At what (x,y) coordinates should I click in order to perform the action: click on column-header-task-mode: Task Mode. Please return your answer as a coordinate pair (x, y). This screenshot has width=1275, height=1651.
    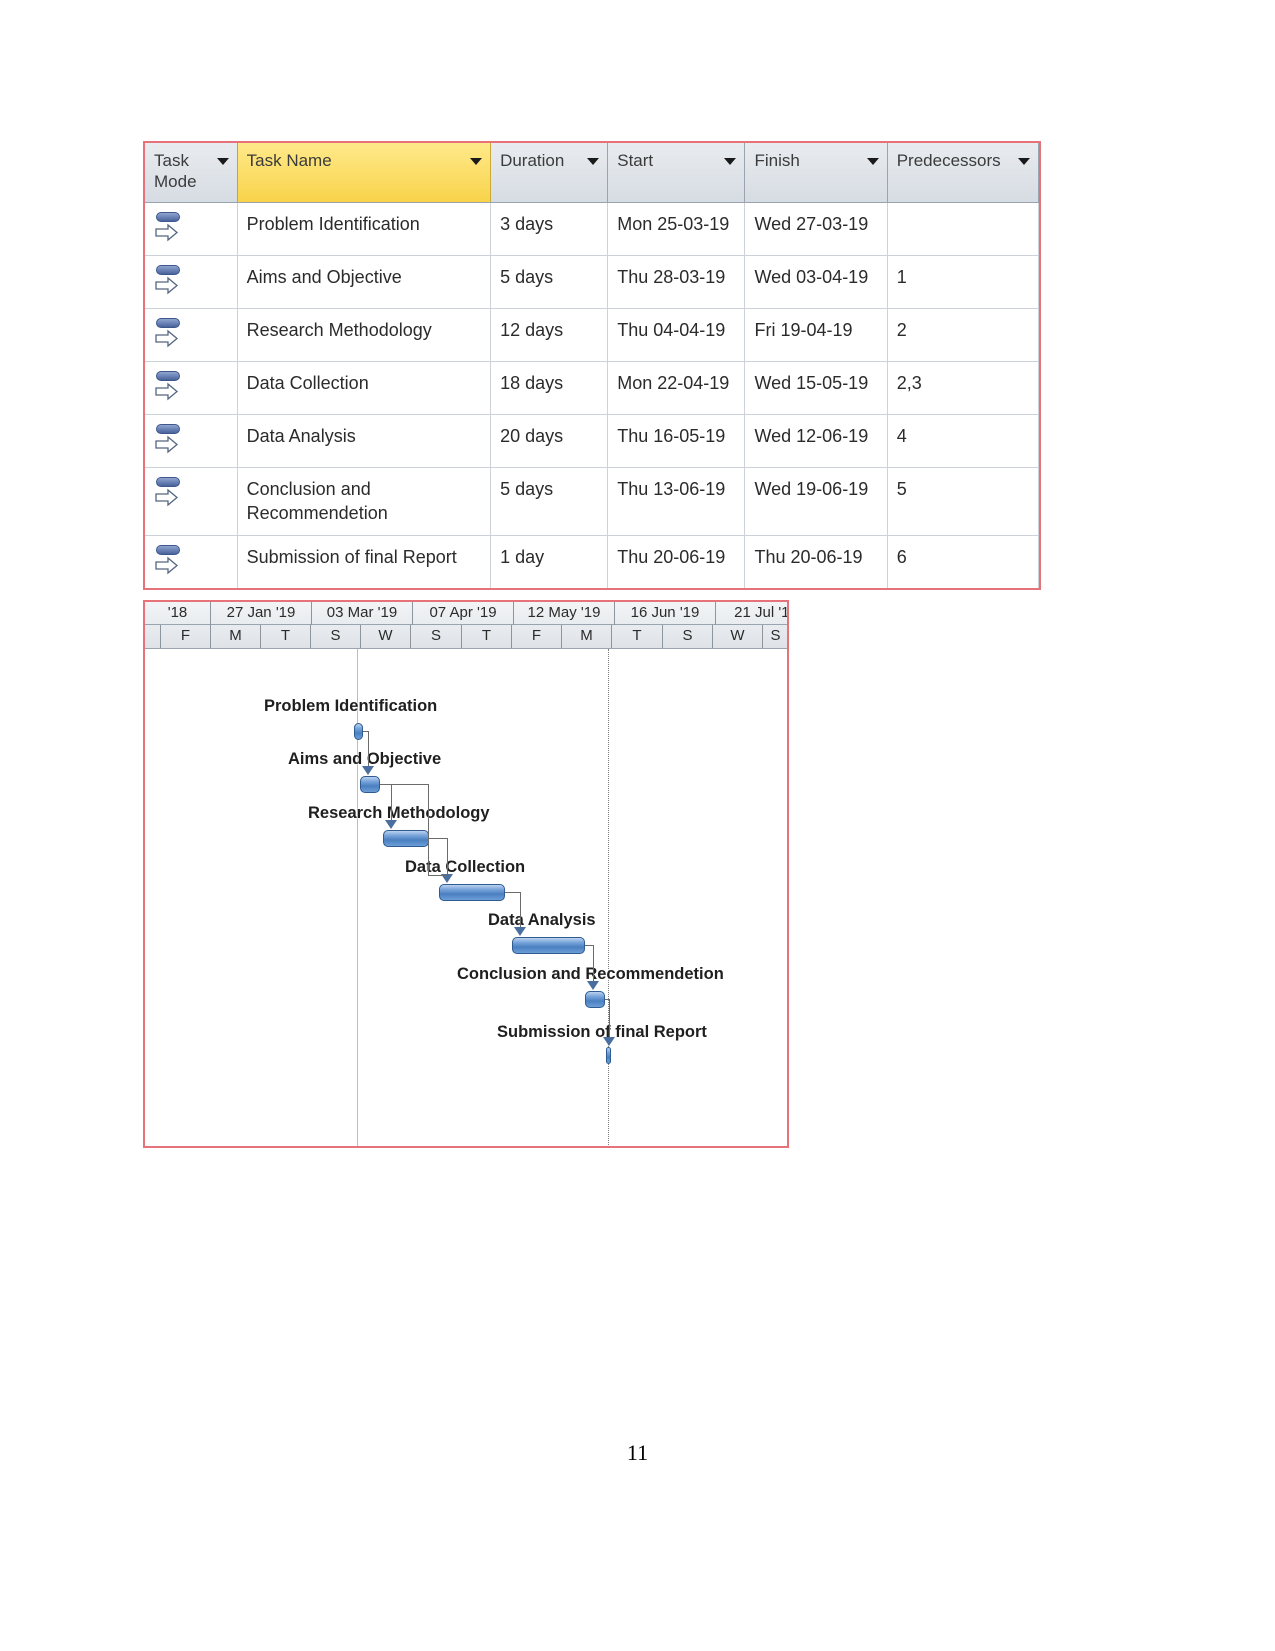
    Looking at the image, I should click on (191, 173).